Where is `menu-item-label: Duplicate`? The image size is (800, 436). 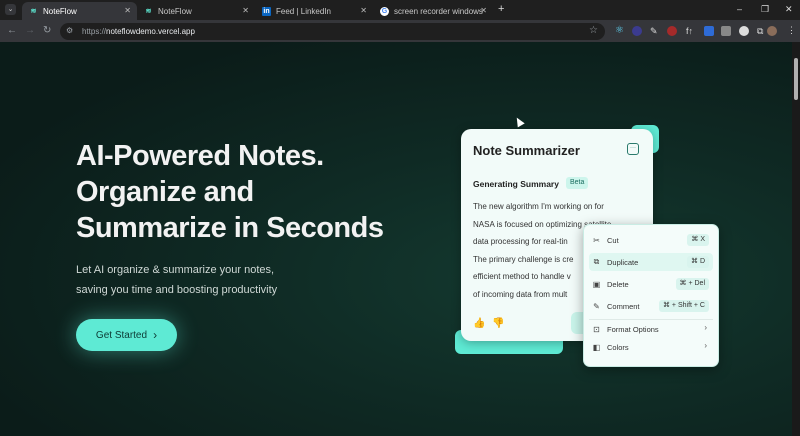
menu-item-label: Duplicate is located at coordinates (623, 262).